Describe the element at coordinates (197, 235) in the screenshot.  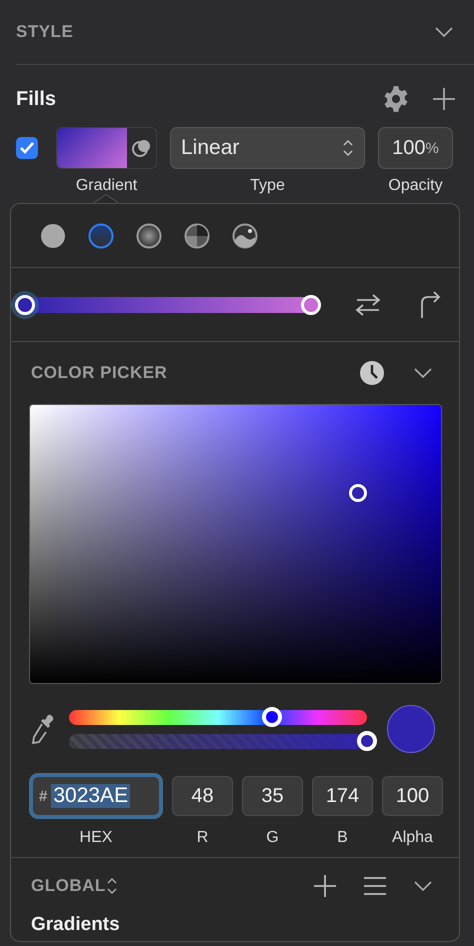
I see `angular-fill-icon` at that location.